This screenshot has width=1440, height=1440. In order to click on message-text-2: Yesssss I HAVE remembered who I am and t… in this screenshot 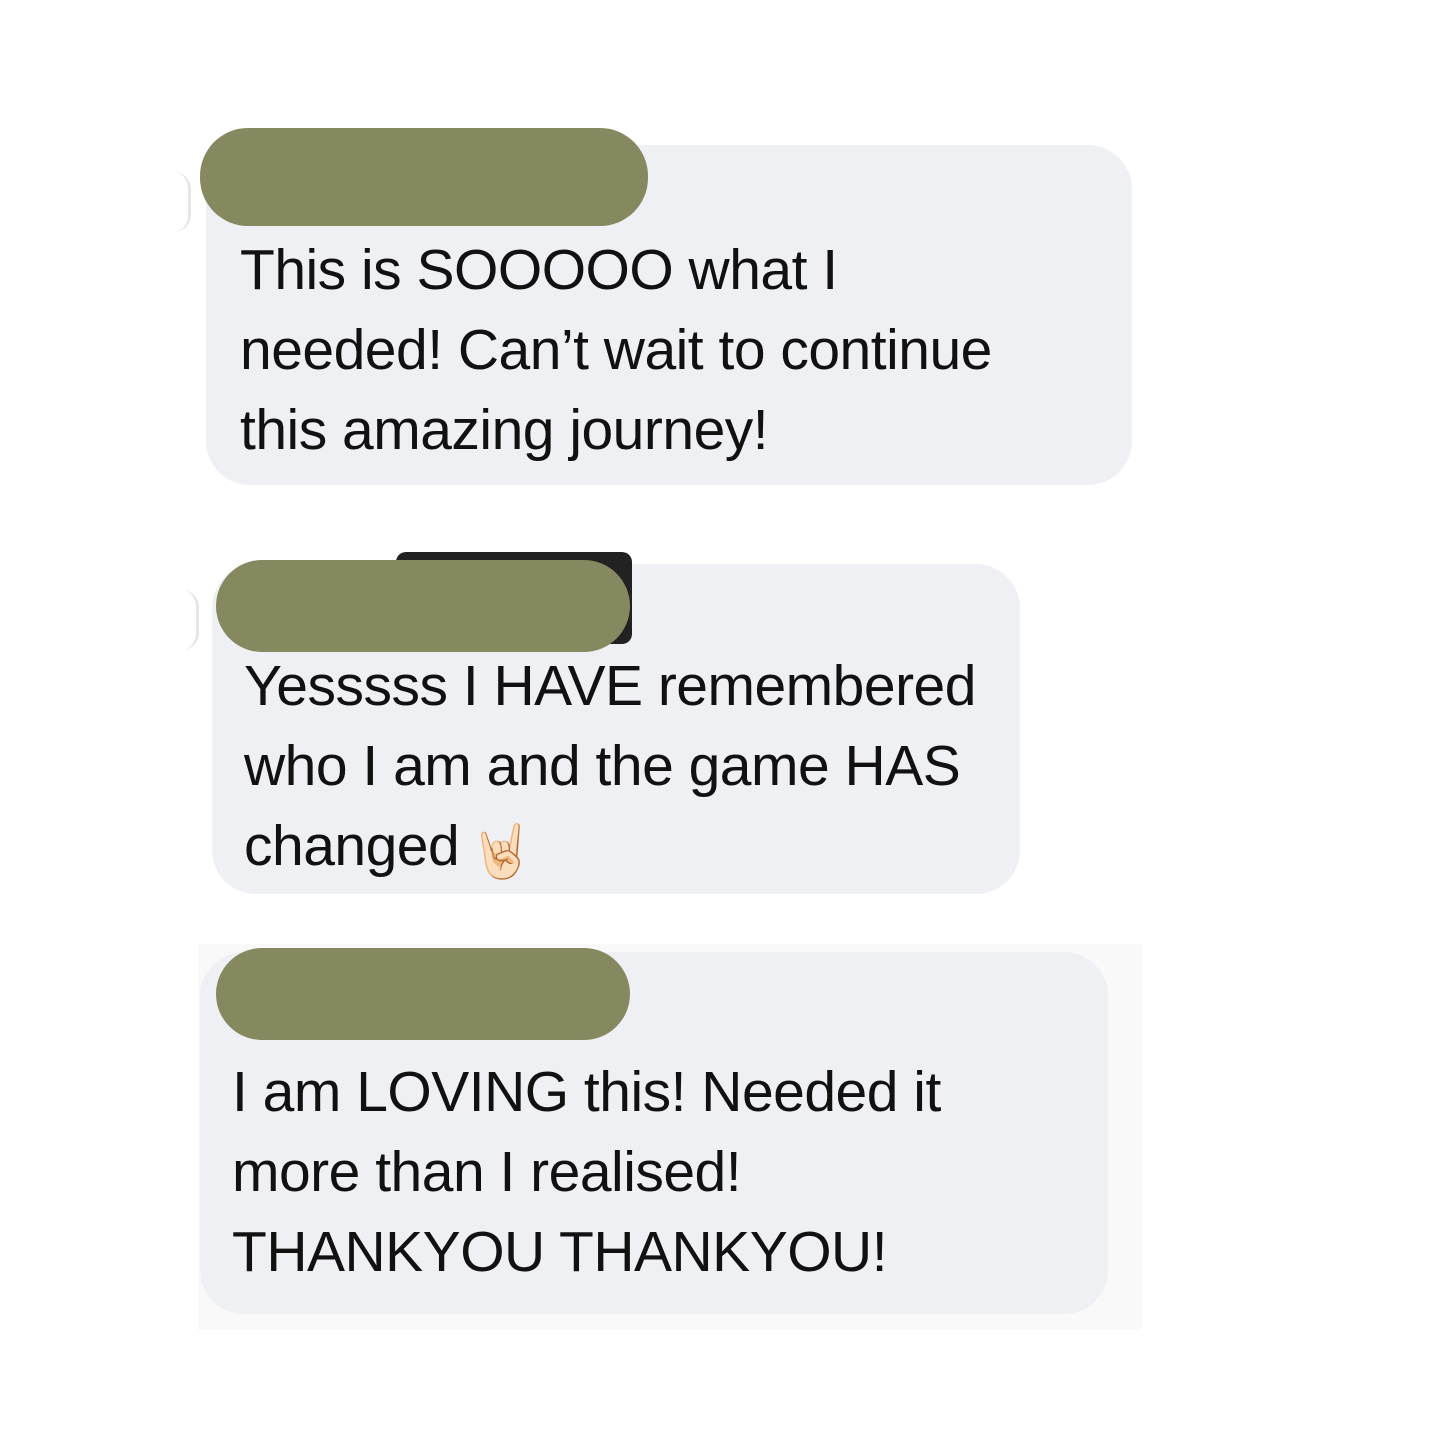, I will do `click(629, 766)`.